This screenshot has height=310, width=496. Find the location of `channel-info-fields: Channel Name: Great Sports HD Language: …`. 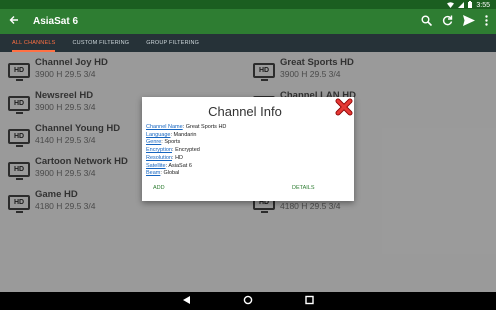

channel-info-fields: Channel Name: Great Sports HD Language: … is located at coordinates (186, 151).